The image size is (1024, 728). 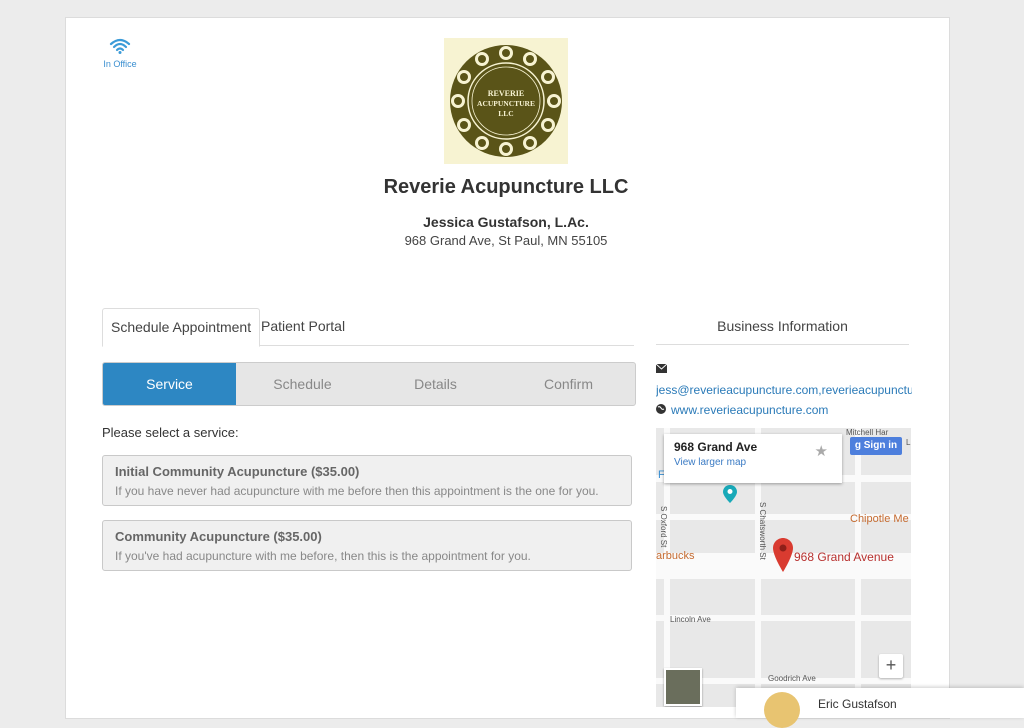 What do you see at coordinates (683, 687) in the screenshot?
I see `satellite-toggle` at bounding box center [683, 687].